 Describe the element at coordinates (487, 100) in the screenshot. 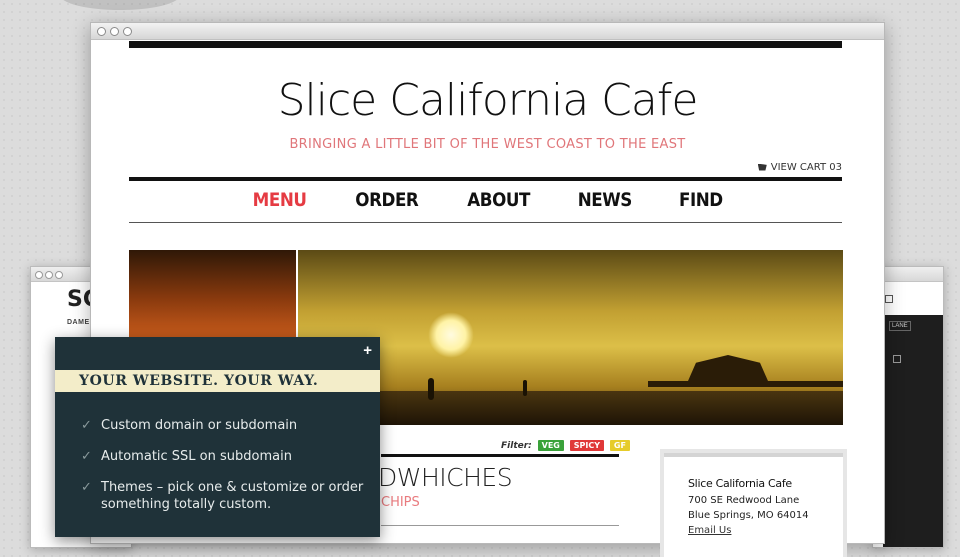

I see `site-title: Slice California Cafe` at that location.